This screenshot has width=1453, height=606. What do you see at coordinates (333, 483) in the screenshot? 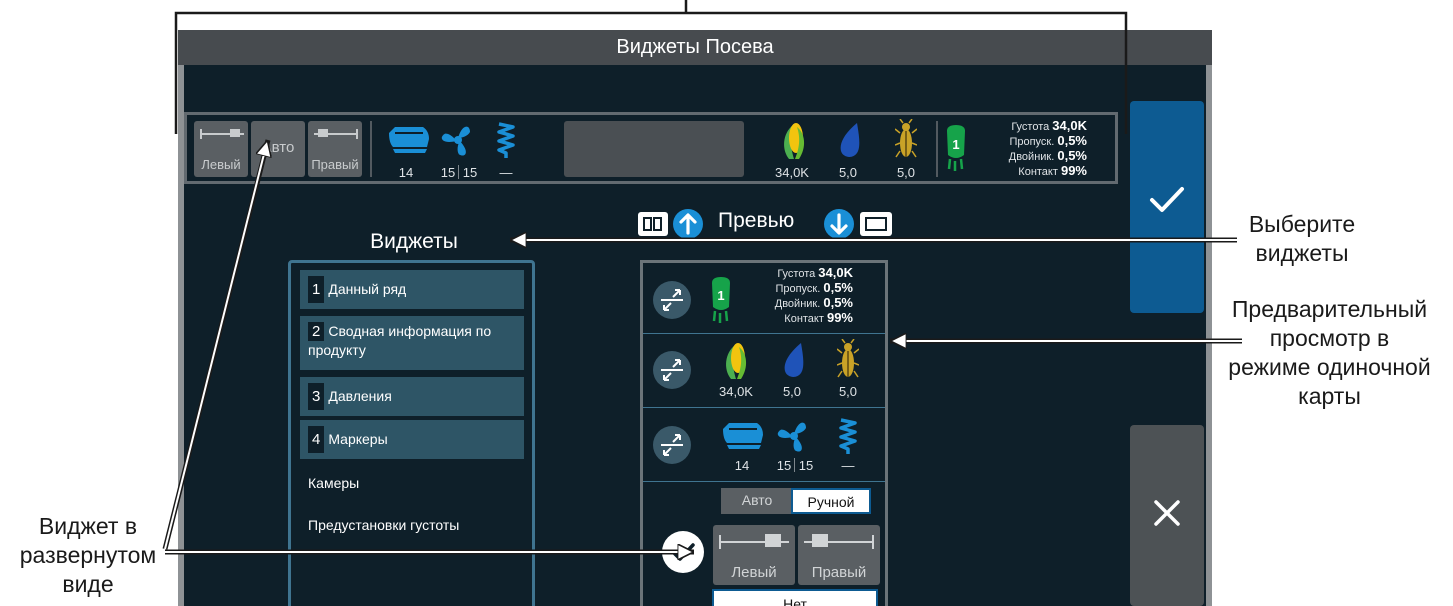
I see `widget-item-cameras: Камеры` at bounding box center [333, 483].